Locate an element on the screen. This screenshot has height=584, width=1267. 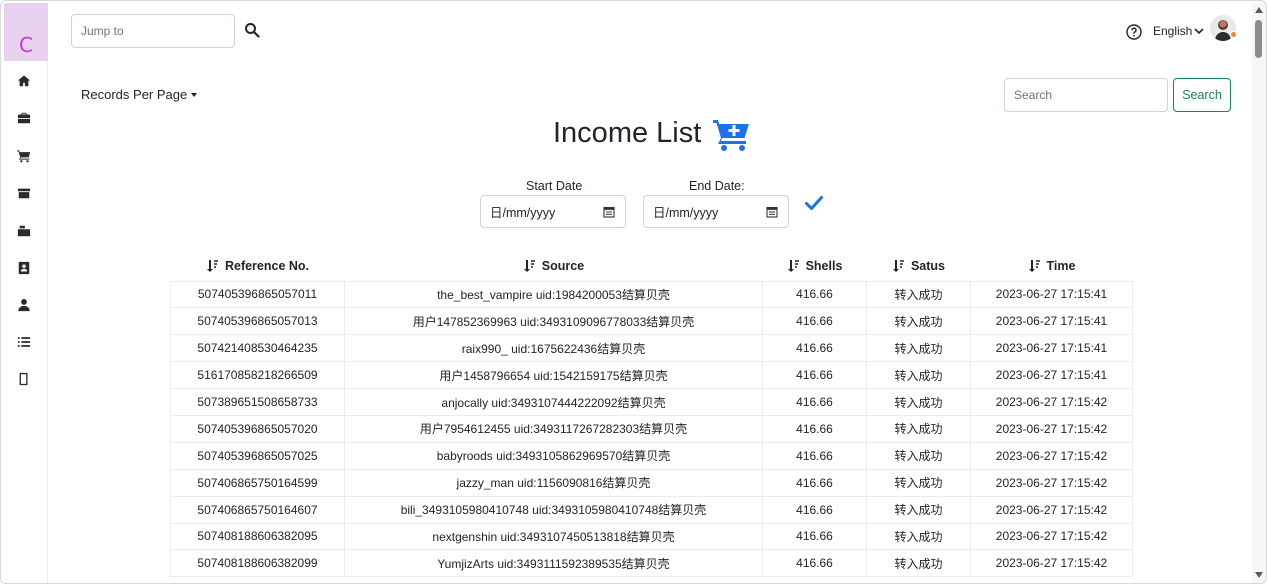
end-date-input: 日/mm/yyyy is located at coordinates (716, 211).